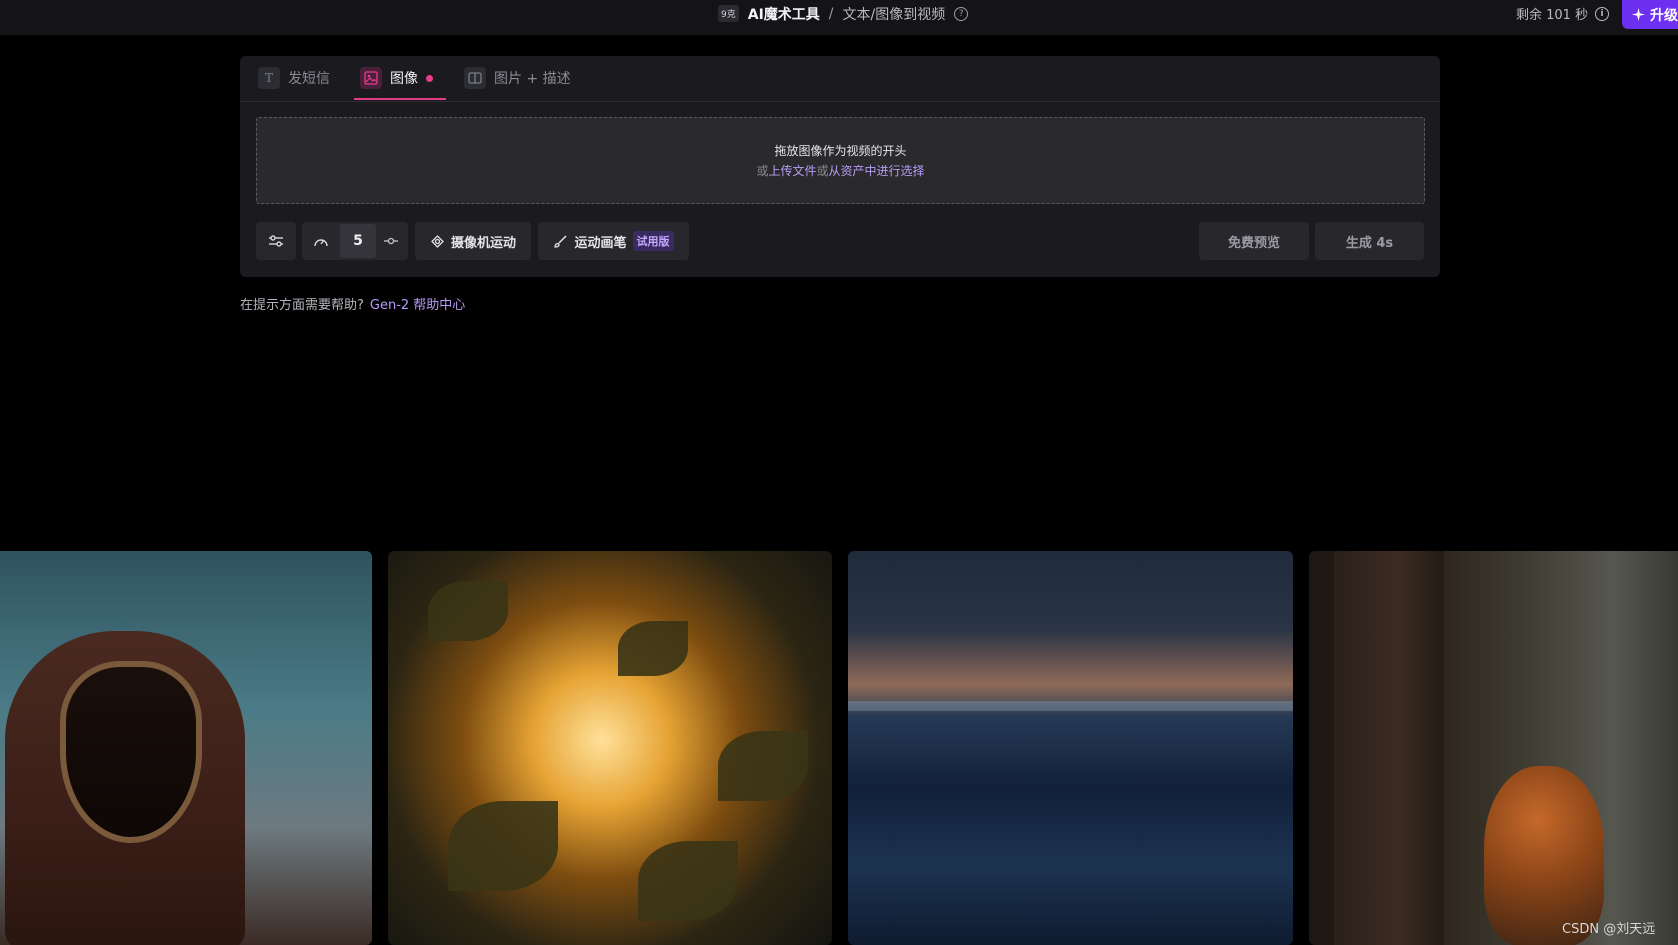  Describe the element at coordinates (475, 78) in the screenshot. I see `split-panel-icon` at that location.